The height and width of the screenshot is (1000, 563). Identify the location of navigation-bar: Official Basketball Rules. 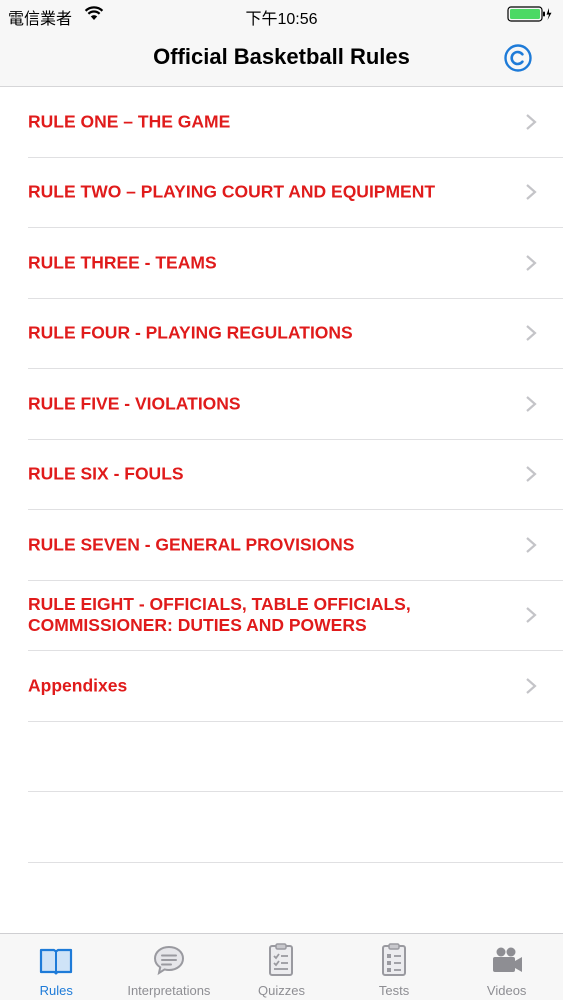
(281, 58).